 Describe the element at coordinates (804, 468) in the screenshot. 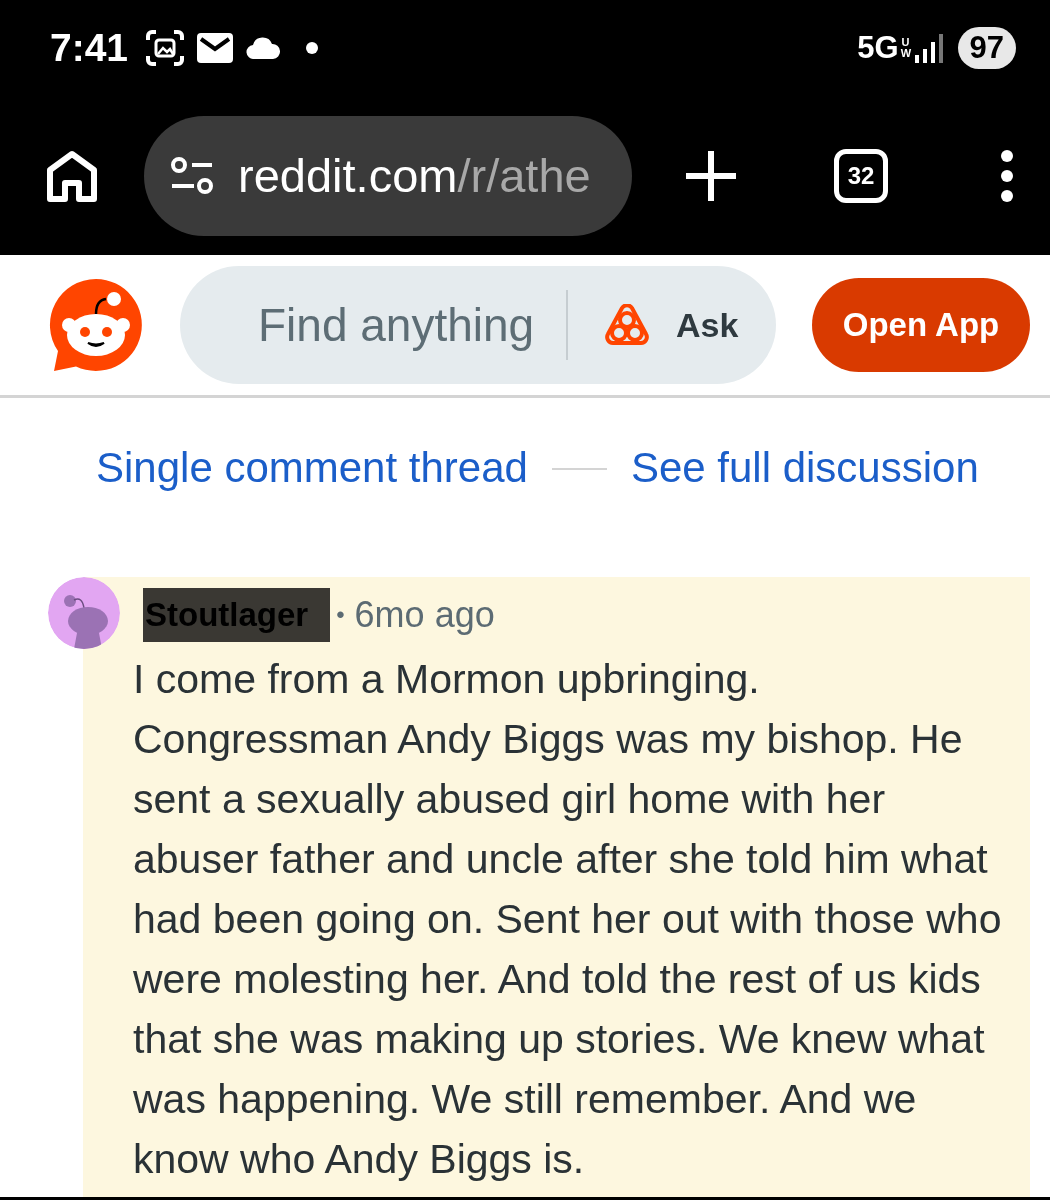

I see `thread-link: See full discussion` at that location.